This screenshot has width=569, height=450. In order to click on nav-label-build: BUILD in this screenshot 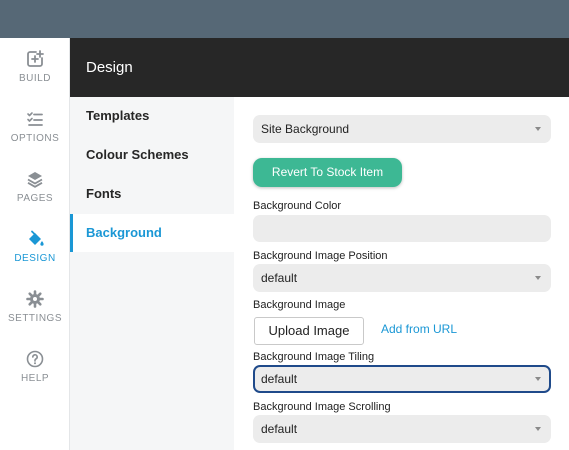, I will do `click(35, 78)`.